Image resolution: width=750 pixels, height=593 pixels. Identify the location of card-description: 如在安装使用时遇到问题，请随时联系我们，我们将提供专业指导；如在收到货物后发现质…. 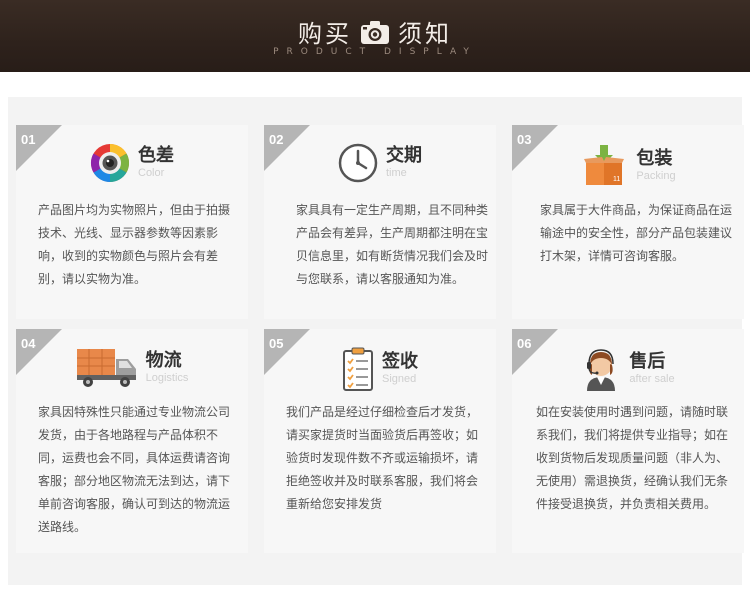
(632, 458).